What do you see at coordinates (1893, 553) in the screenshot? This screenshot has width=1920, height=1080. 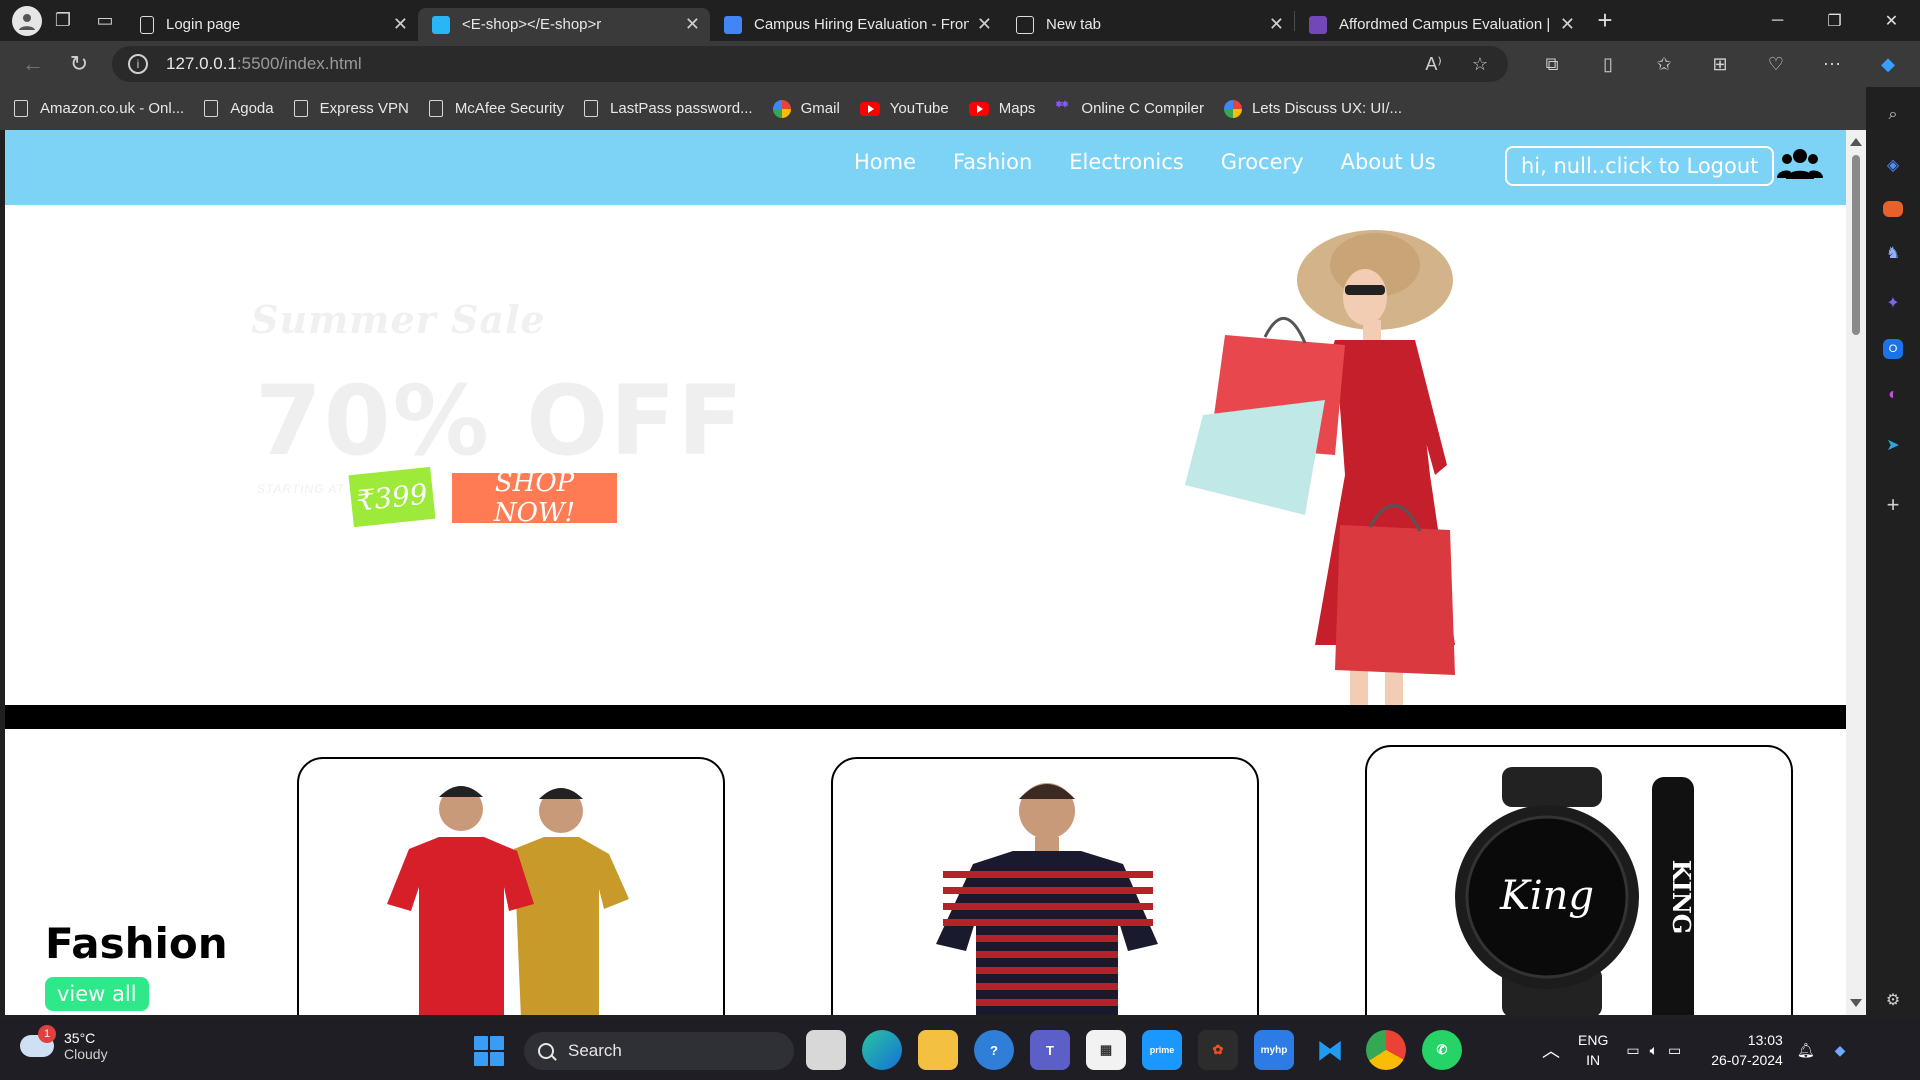 I see `edge-sidebar: ⌕ ◈ ♞ ✦ O ◐ ➤ + ⚙` at bounding box center [1893, 553].